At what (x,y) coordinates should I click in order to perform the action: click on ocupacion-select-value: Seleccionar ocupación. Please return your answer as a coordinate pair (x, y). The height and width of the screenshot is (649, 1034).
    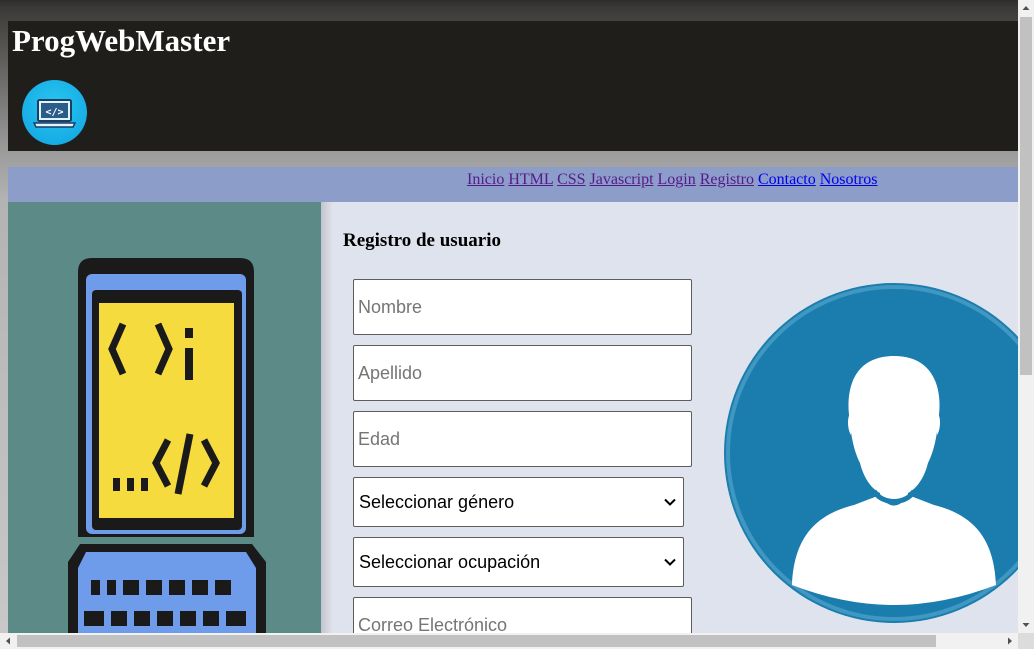
    Looking at the image, I should click on (450, 562).